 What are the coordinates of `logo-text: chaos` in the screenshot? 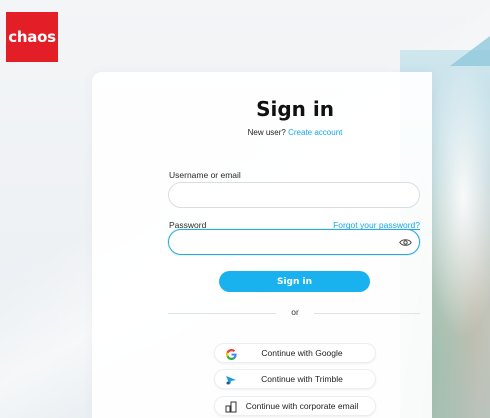 It's located at (32, 37).